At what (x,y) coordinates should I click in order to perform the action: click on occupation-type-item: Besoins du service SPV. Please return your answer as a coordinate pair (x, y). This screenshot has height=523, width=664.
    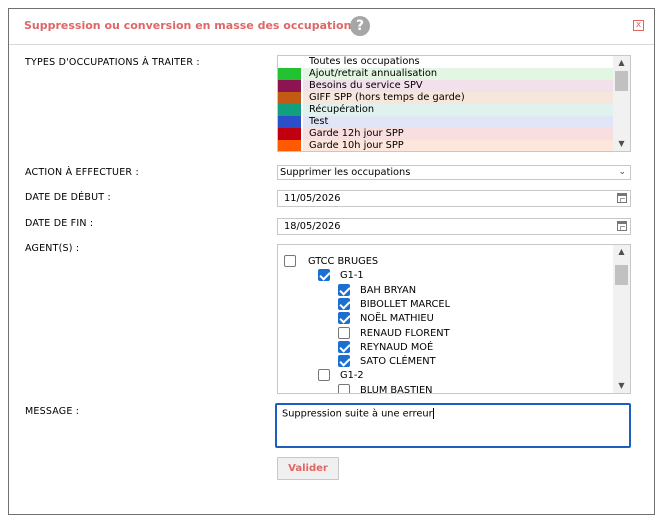
    Looking at the image, I should click on (454, 86).